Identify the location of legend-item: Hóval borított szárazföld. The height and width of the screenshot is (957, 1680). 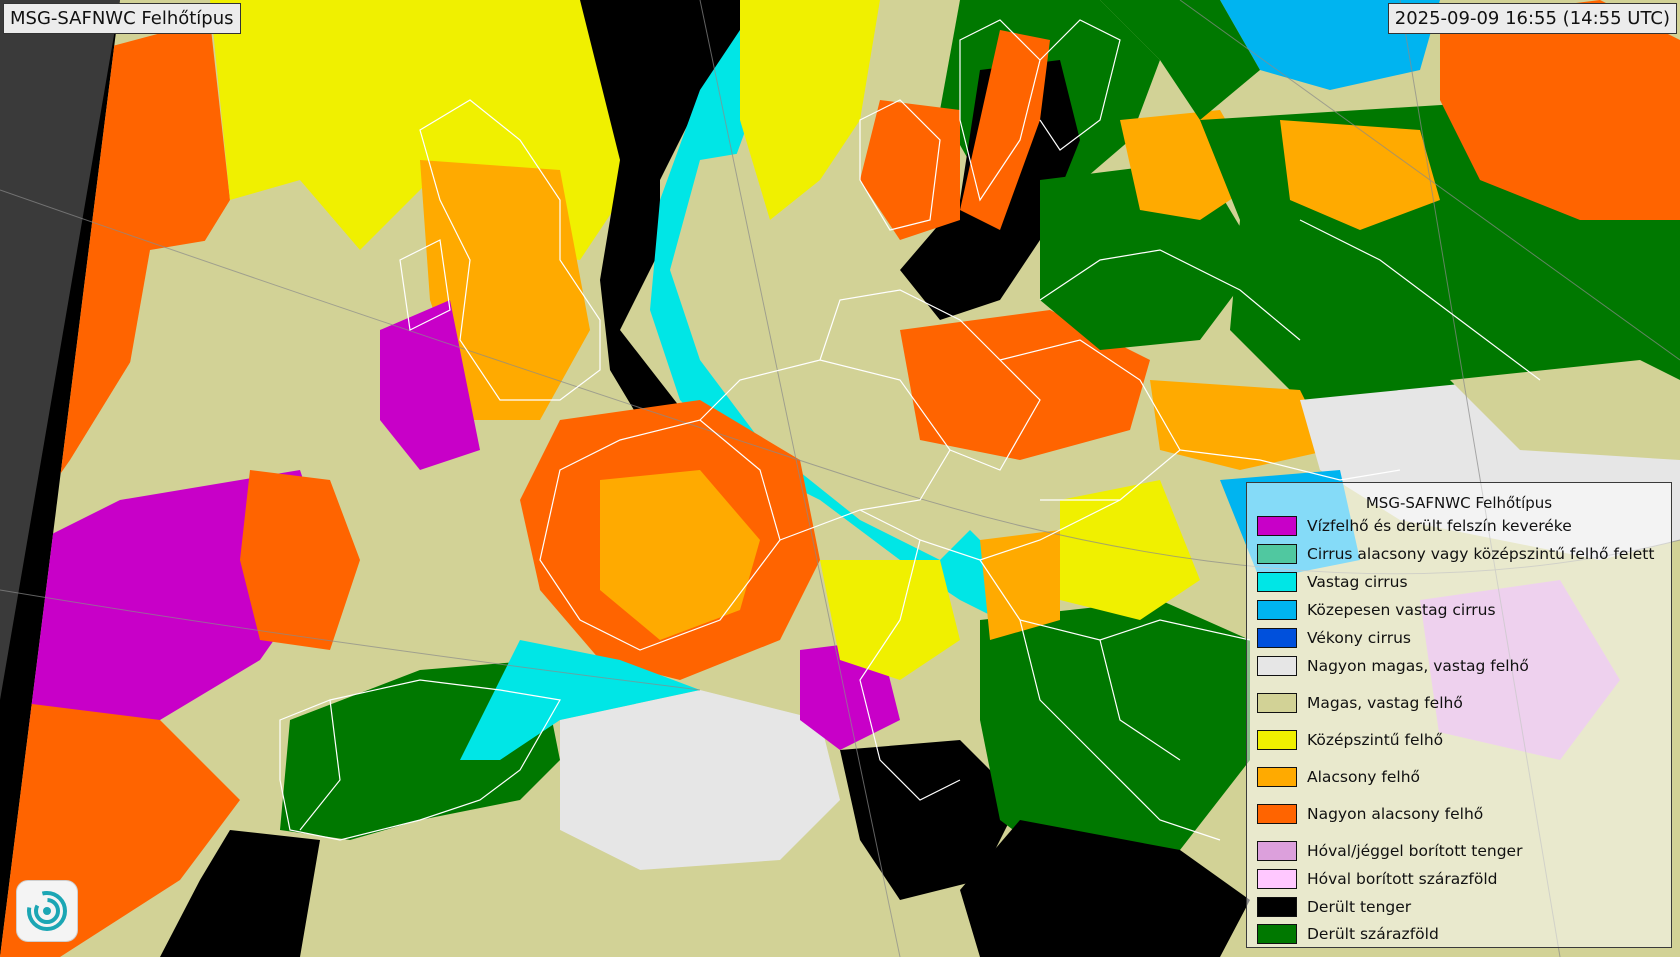
(1377, 879).